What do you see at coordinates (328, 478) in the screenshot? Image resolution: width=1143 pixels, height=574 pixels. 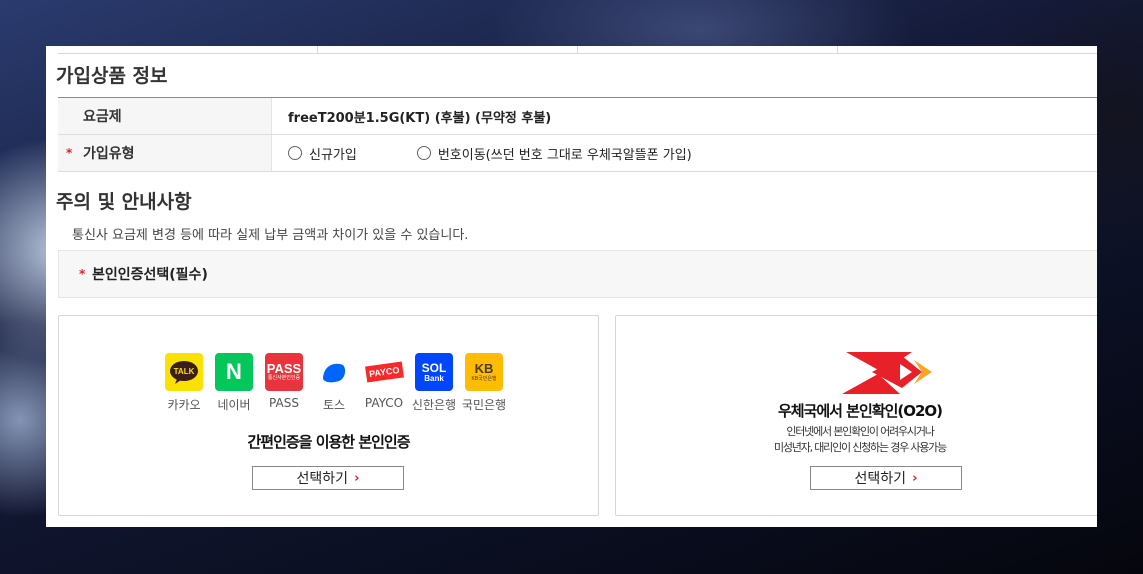 I see `simple-auth-select-button: 선택하기 ›` at bounding box center [328, 478].